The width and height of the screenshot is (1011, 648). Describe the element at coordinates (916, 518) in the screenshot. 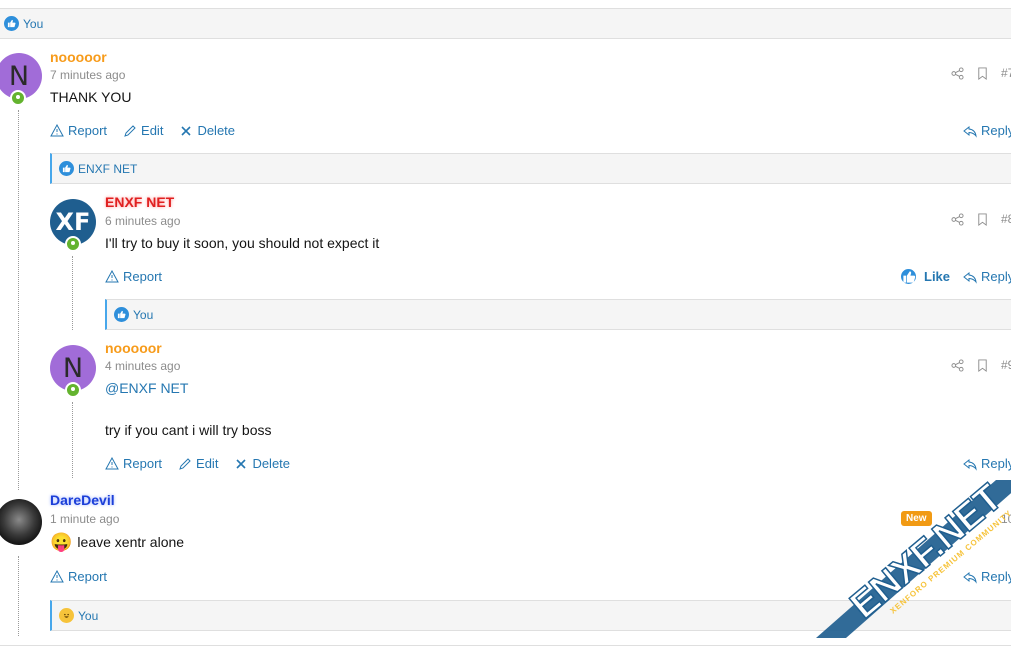

I see `new-badge: New` at that location.